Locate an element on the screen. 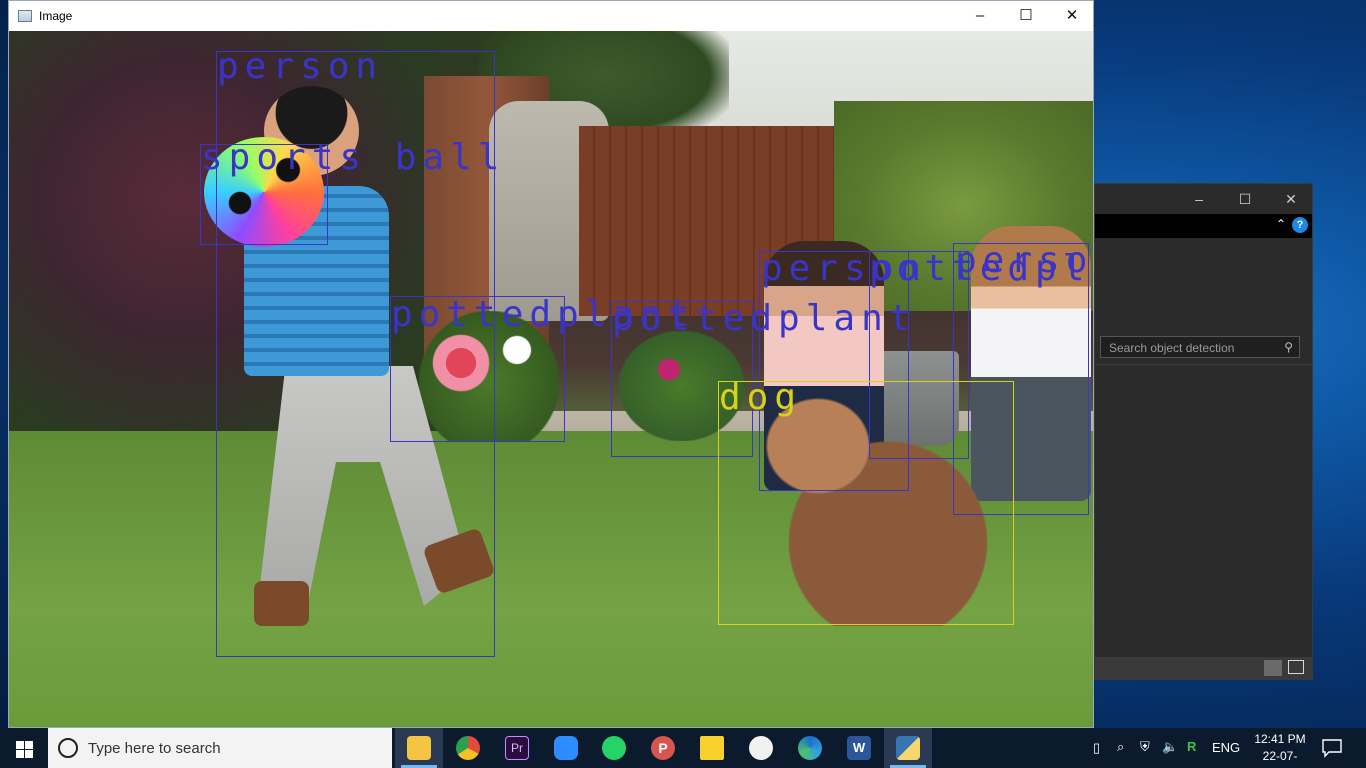  background-app-window: – ☐ ✕ ⌃ ? ⚲ is located at coordinates (1203, 431).